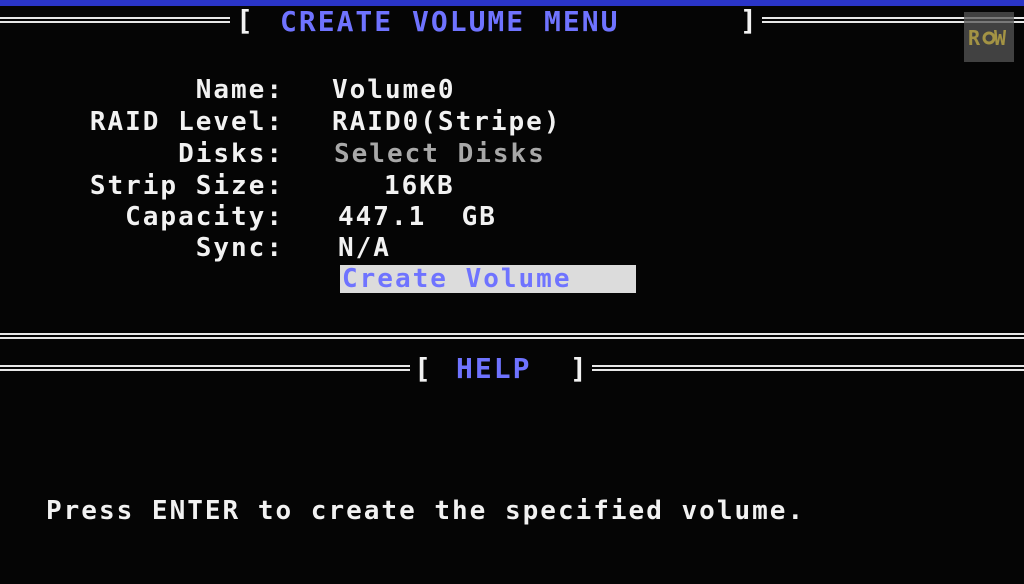 This screenshot has width=1024, height=584. What do you see at coordinates (115, 20) in the screenshot?
I see `menu-header-line-left` at bounding box center [115, 20].